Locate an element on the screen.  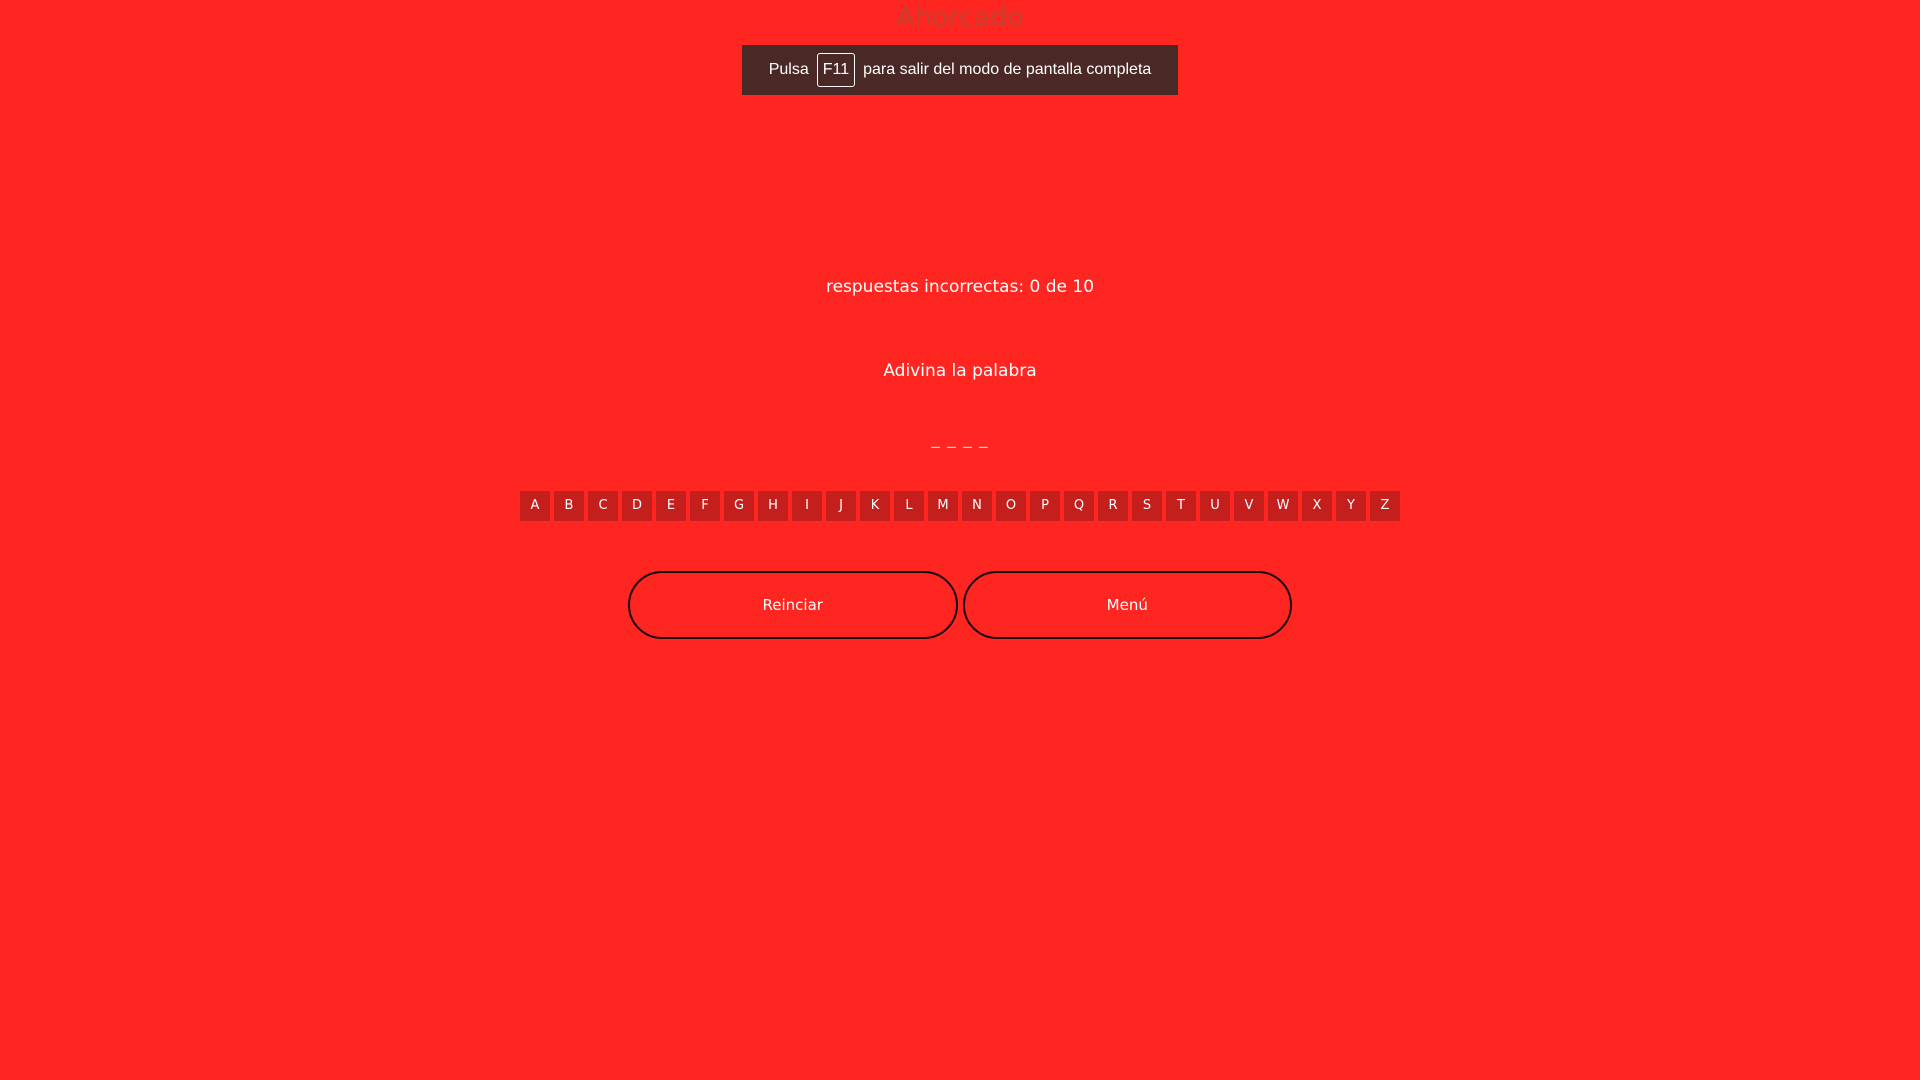
letter-button-w: W is located at coordinates (1283, 506).